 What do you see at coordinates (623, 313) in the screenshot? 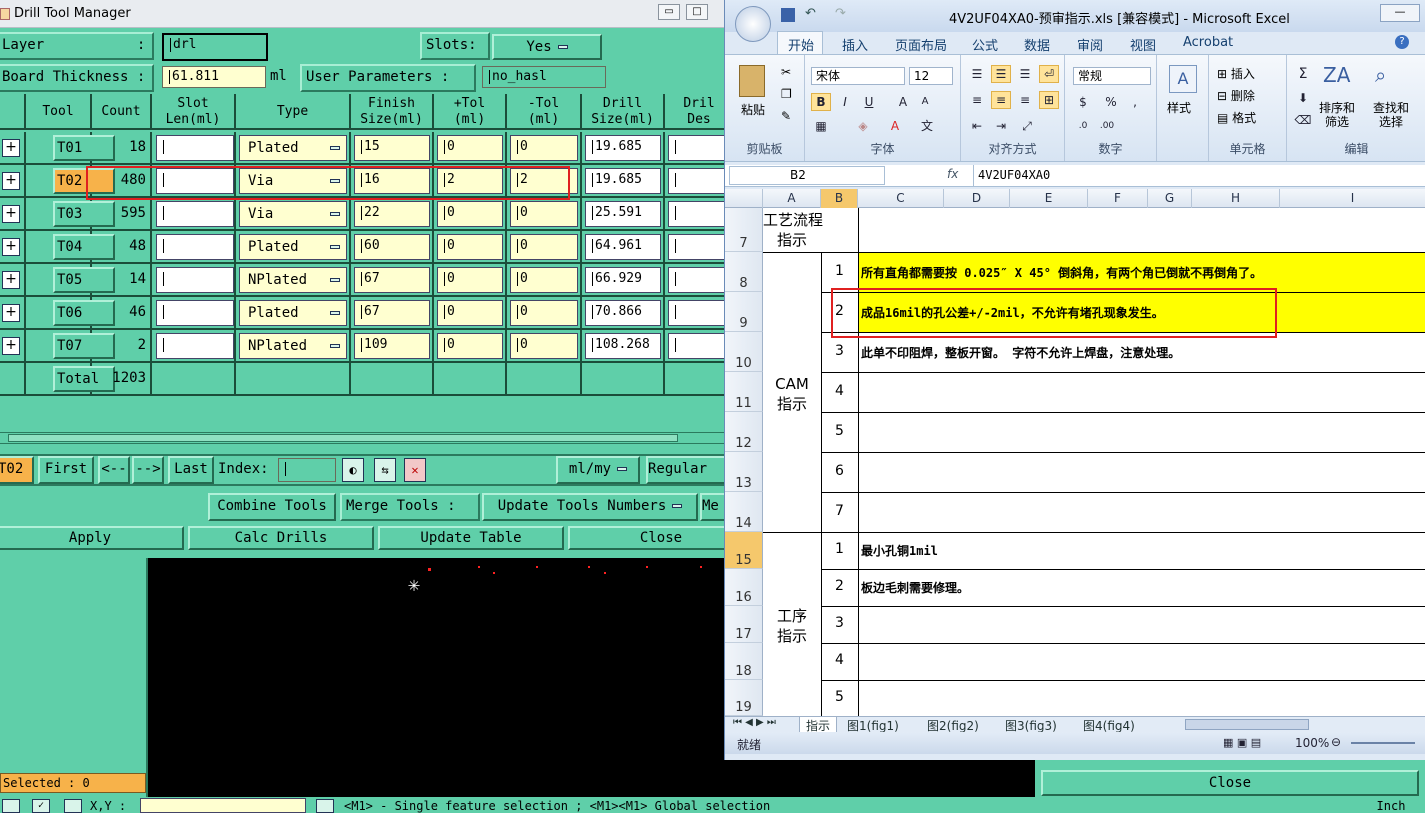
I see `drill-size-input: 70.866` at bounding box center [623, 313].